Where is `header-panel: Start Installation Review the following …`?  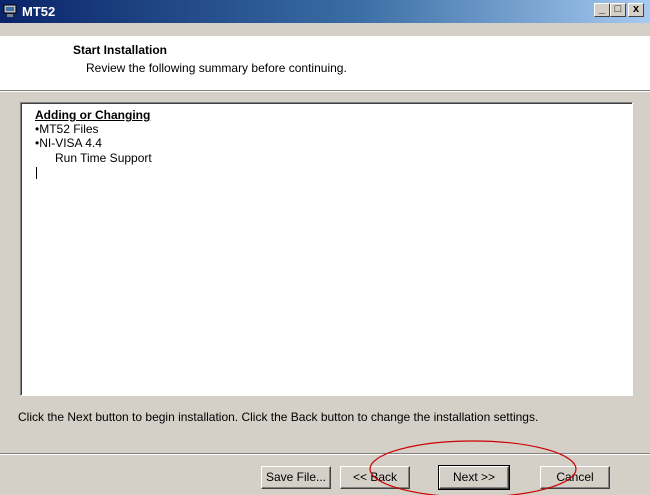 header-panel: Start Installation Review the following … is located at coordinates (325, 63).